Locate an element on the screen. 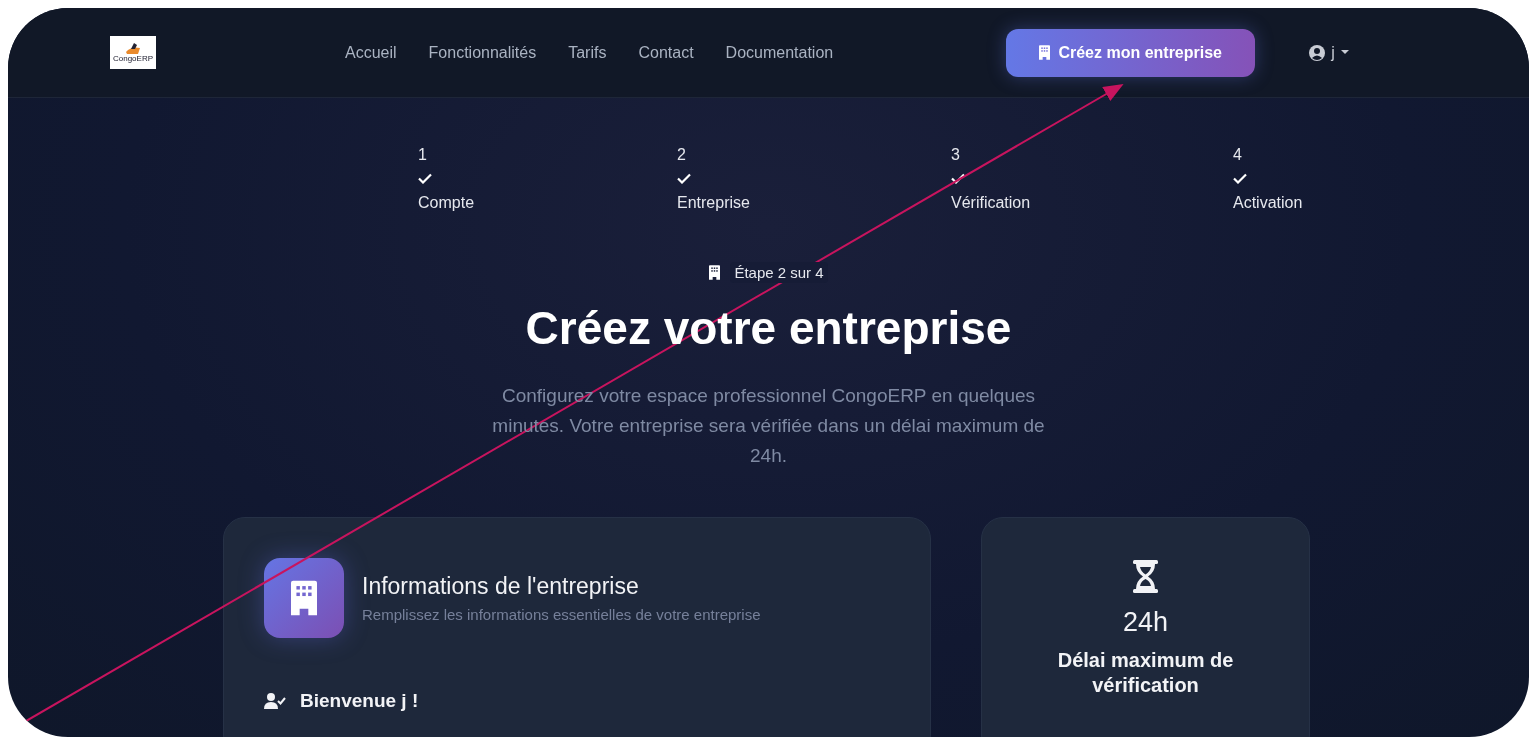  card-subtitle: Remplissez les informations essentielles de votre entreprise is located at coordinates (561, 614).